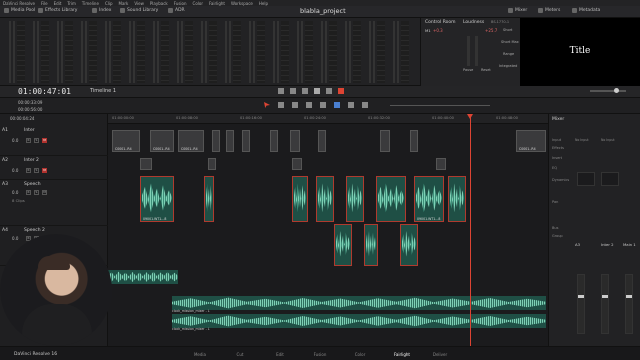  I want to click on menu-item-trim: Trim, so click(71, 3).